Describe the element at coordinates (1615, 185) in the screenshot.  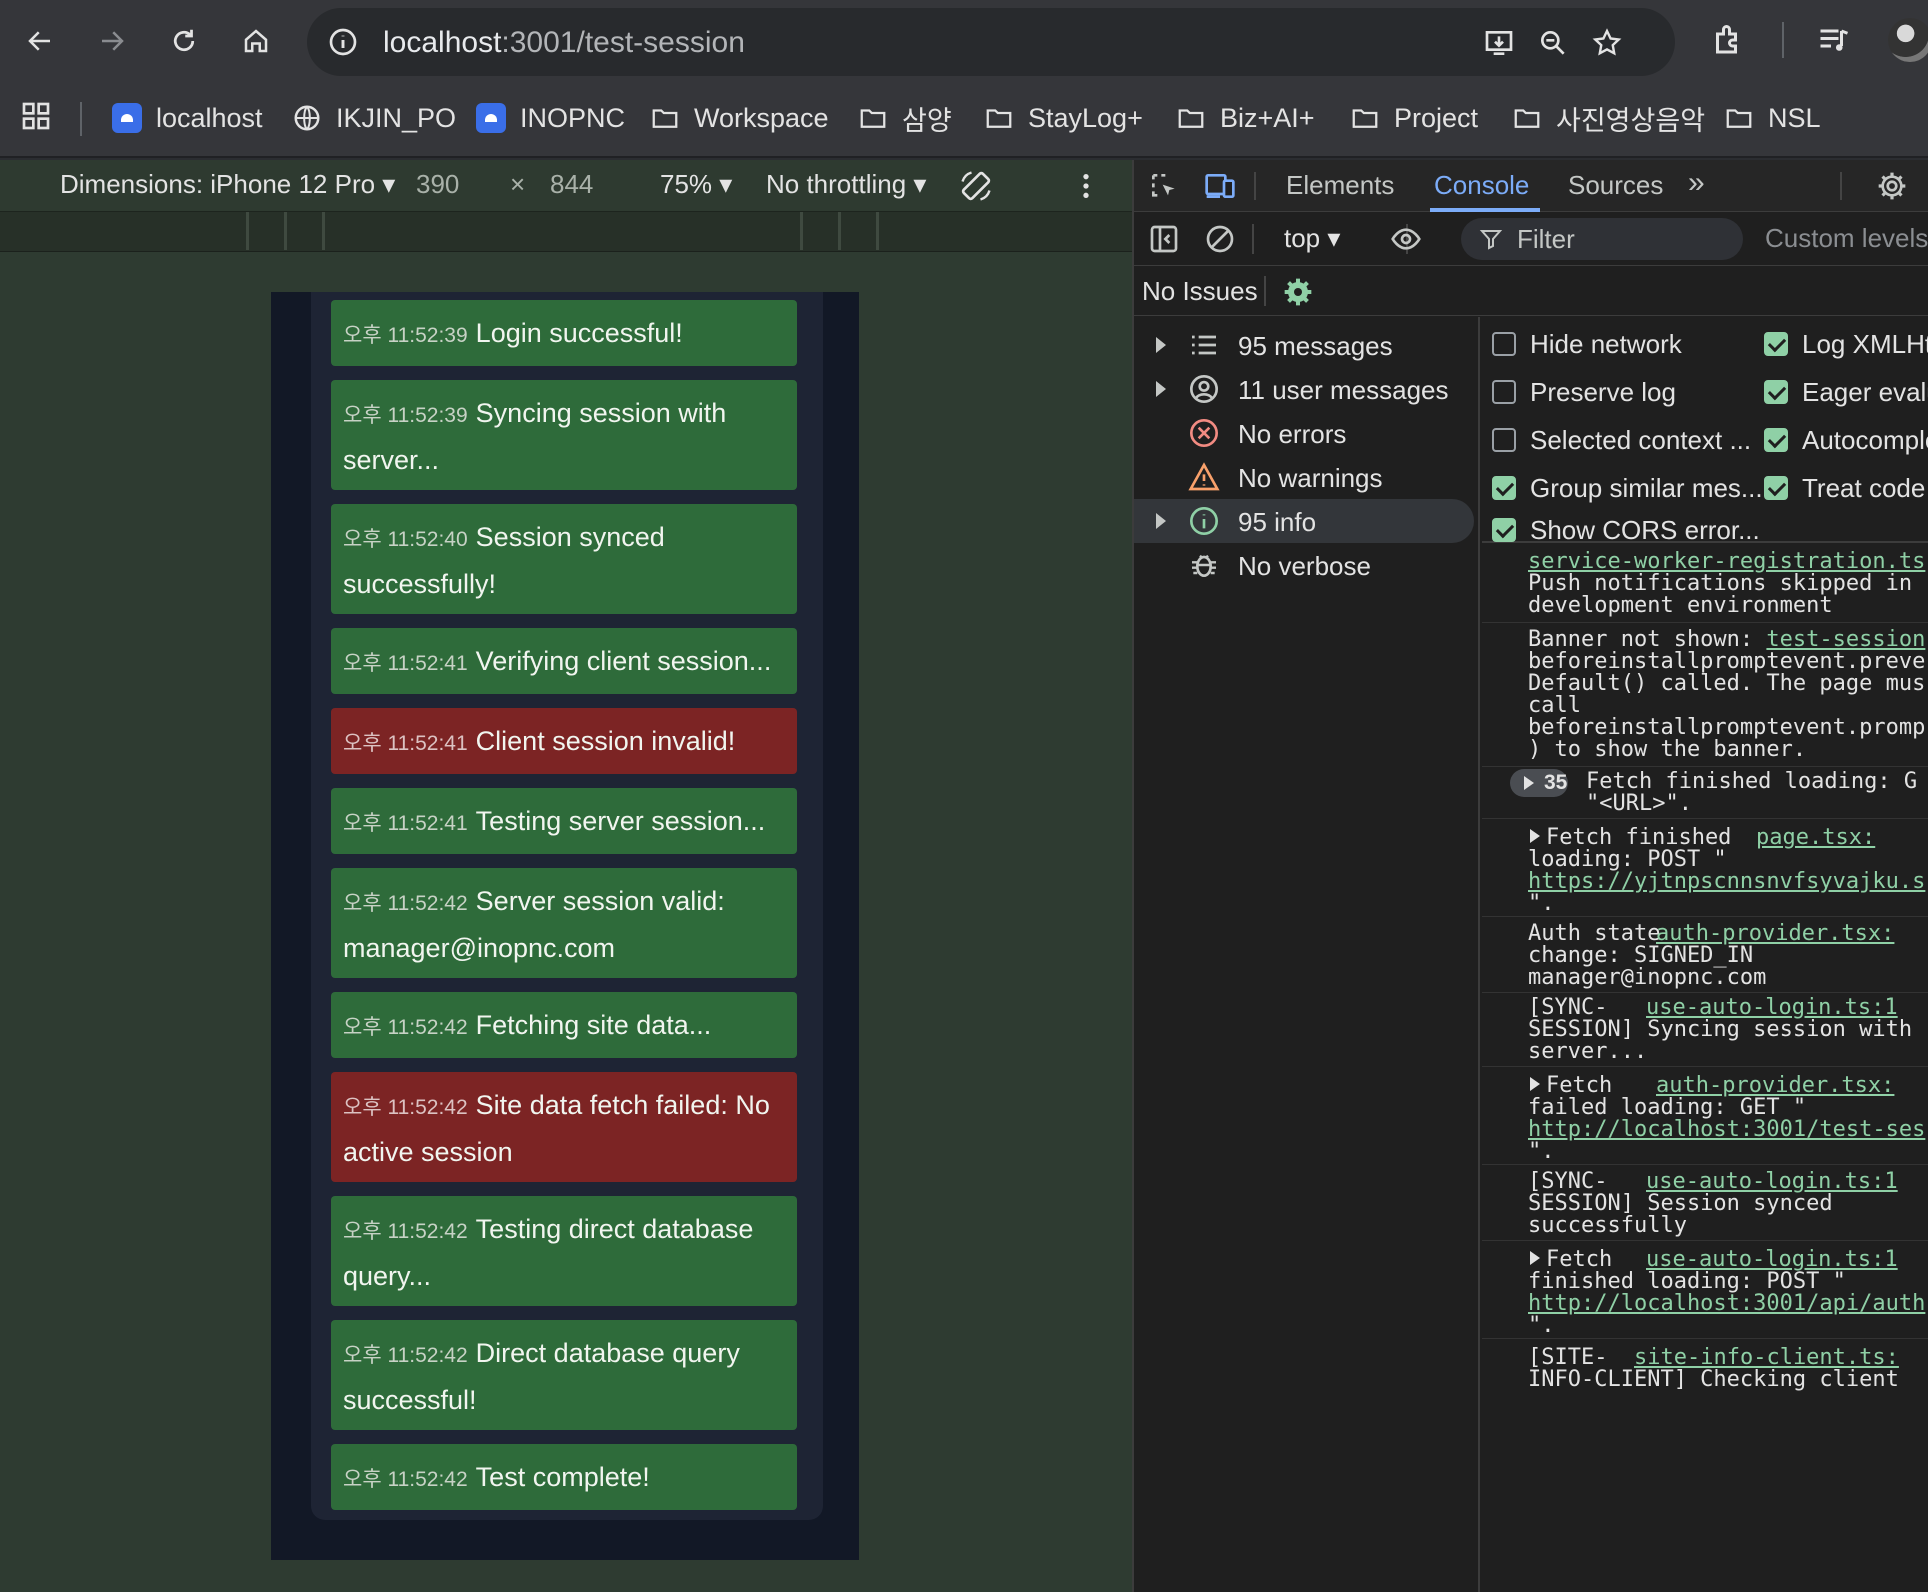
I see `tab-sources: Sources` at that location.